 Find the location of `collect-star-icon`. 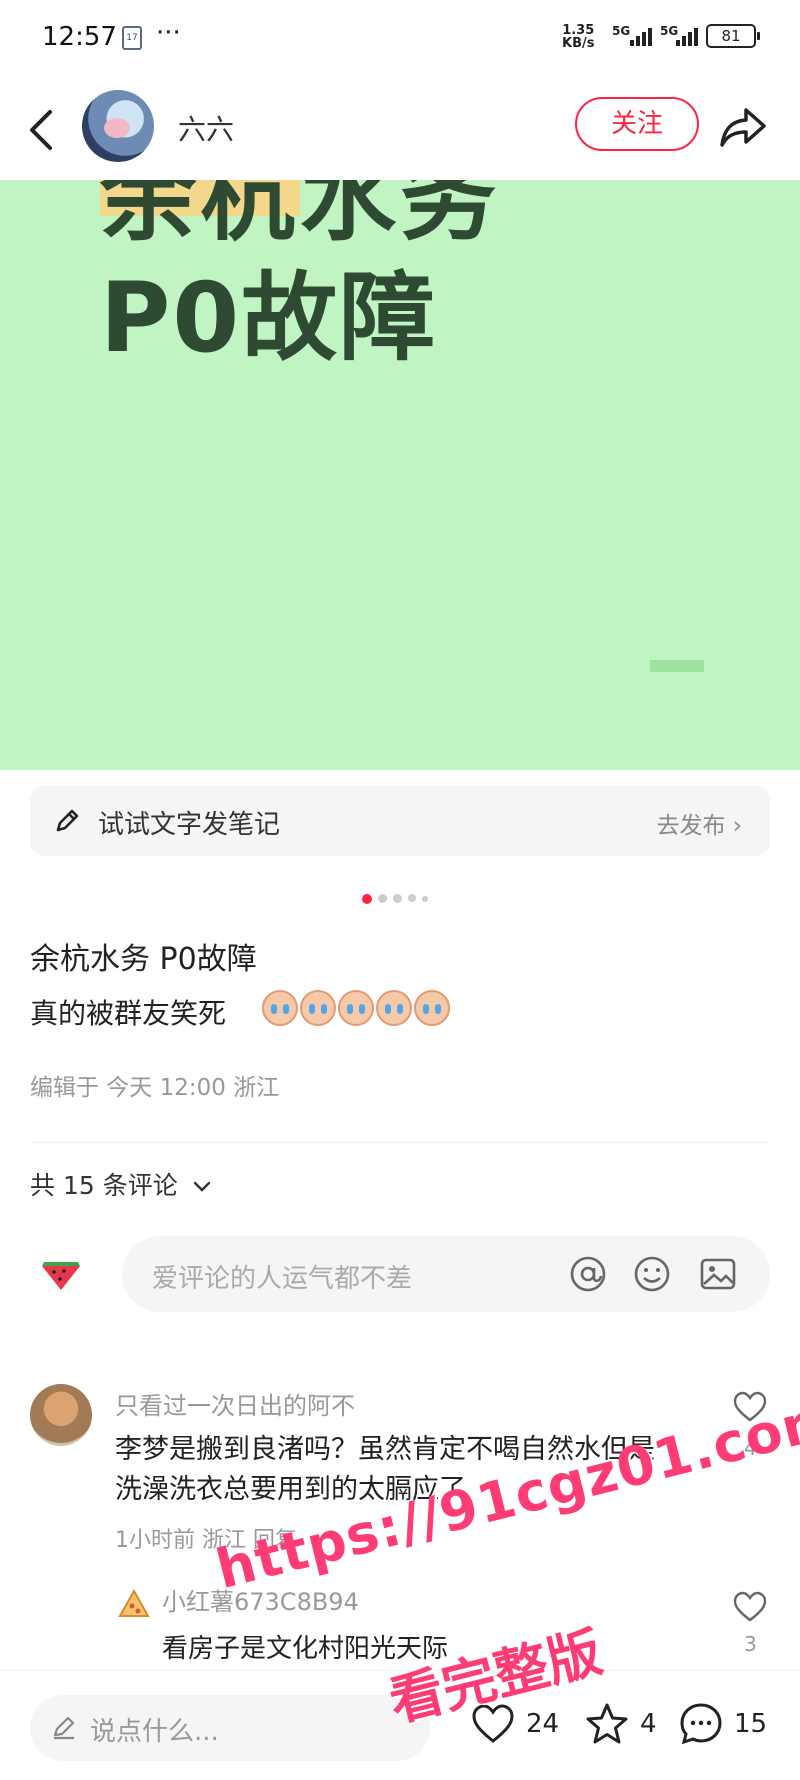

collect-star-icon is located at coordinates (607, 1724).